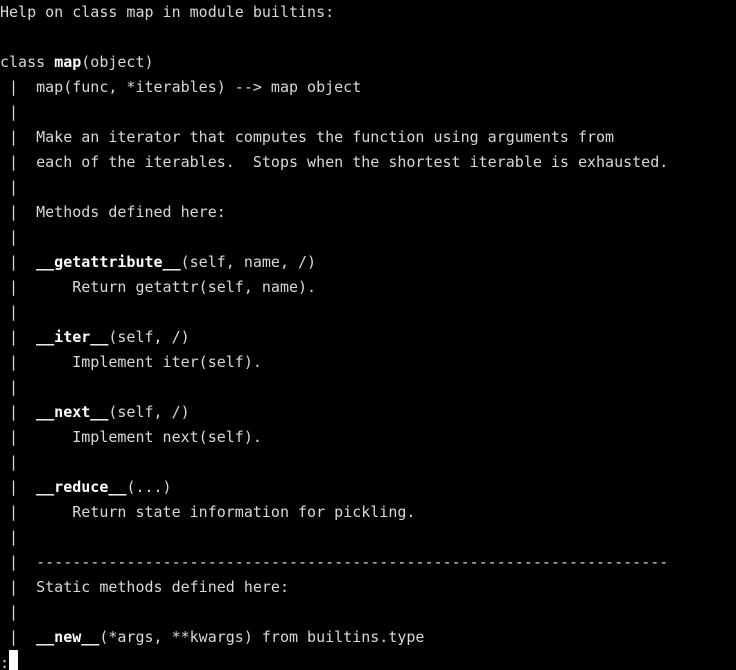 The image size is (736, 670). What do you see at coordinates (368, 62) in the screenshot?
I see `terminal-line-class-decl: class map(object)` at bounding box center [368, 62].